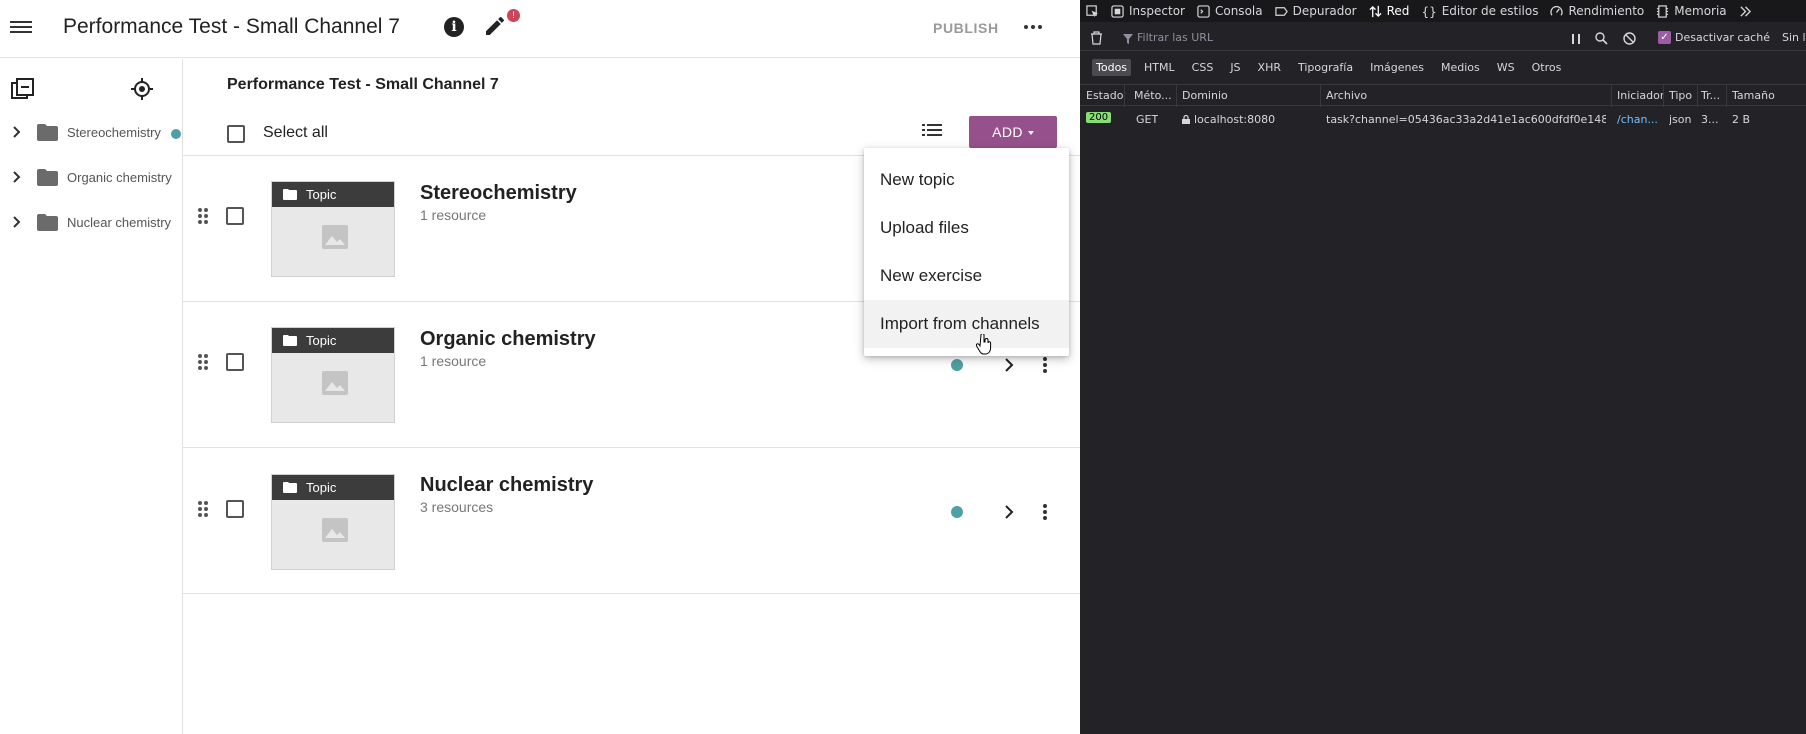 This screenshot has width=1806, height=734. Describe the element at coordinates (1397, 67) in the screenshot. I see `type-filter-images: Imágenes` at that location.